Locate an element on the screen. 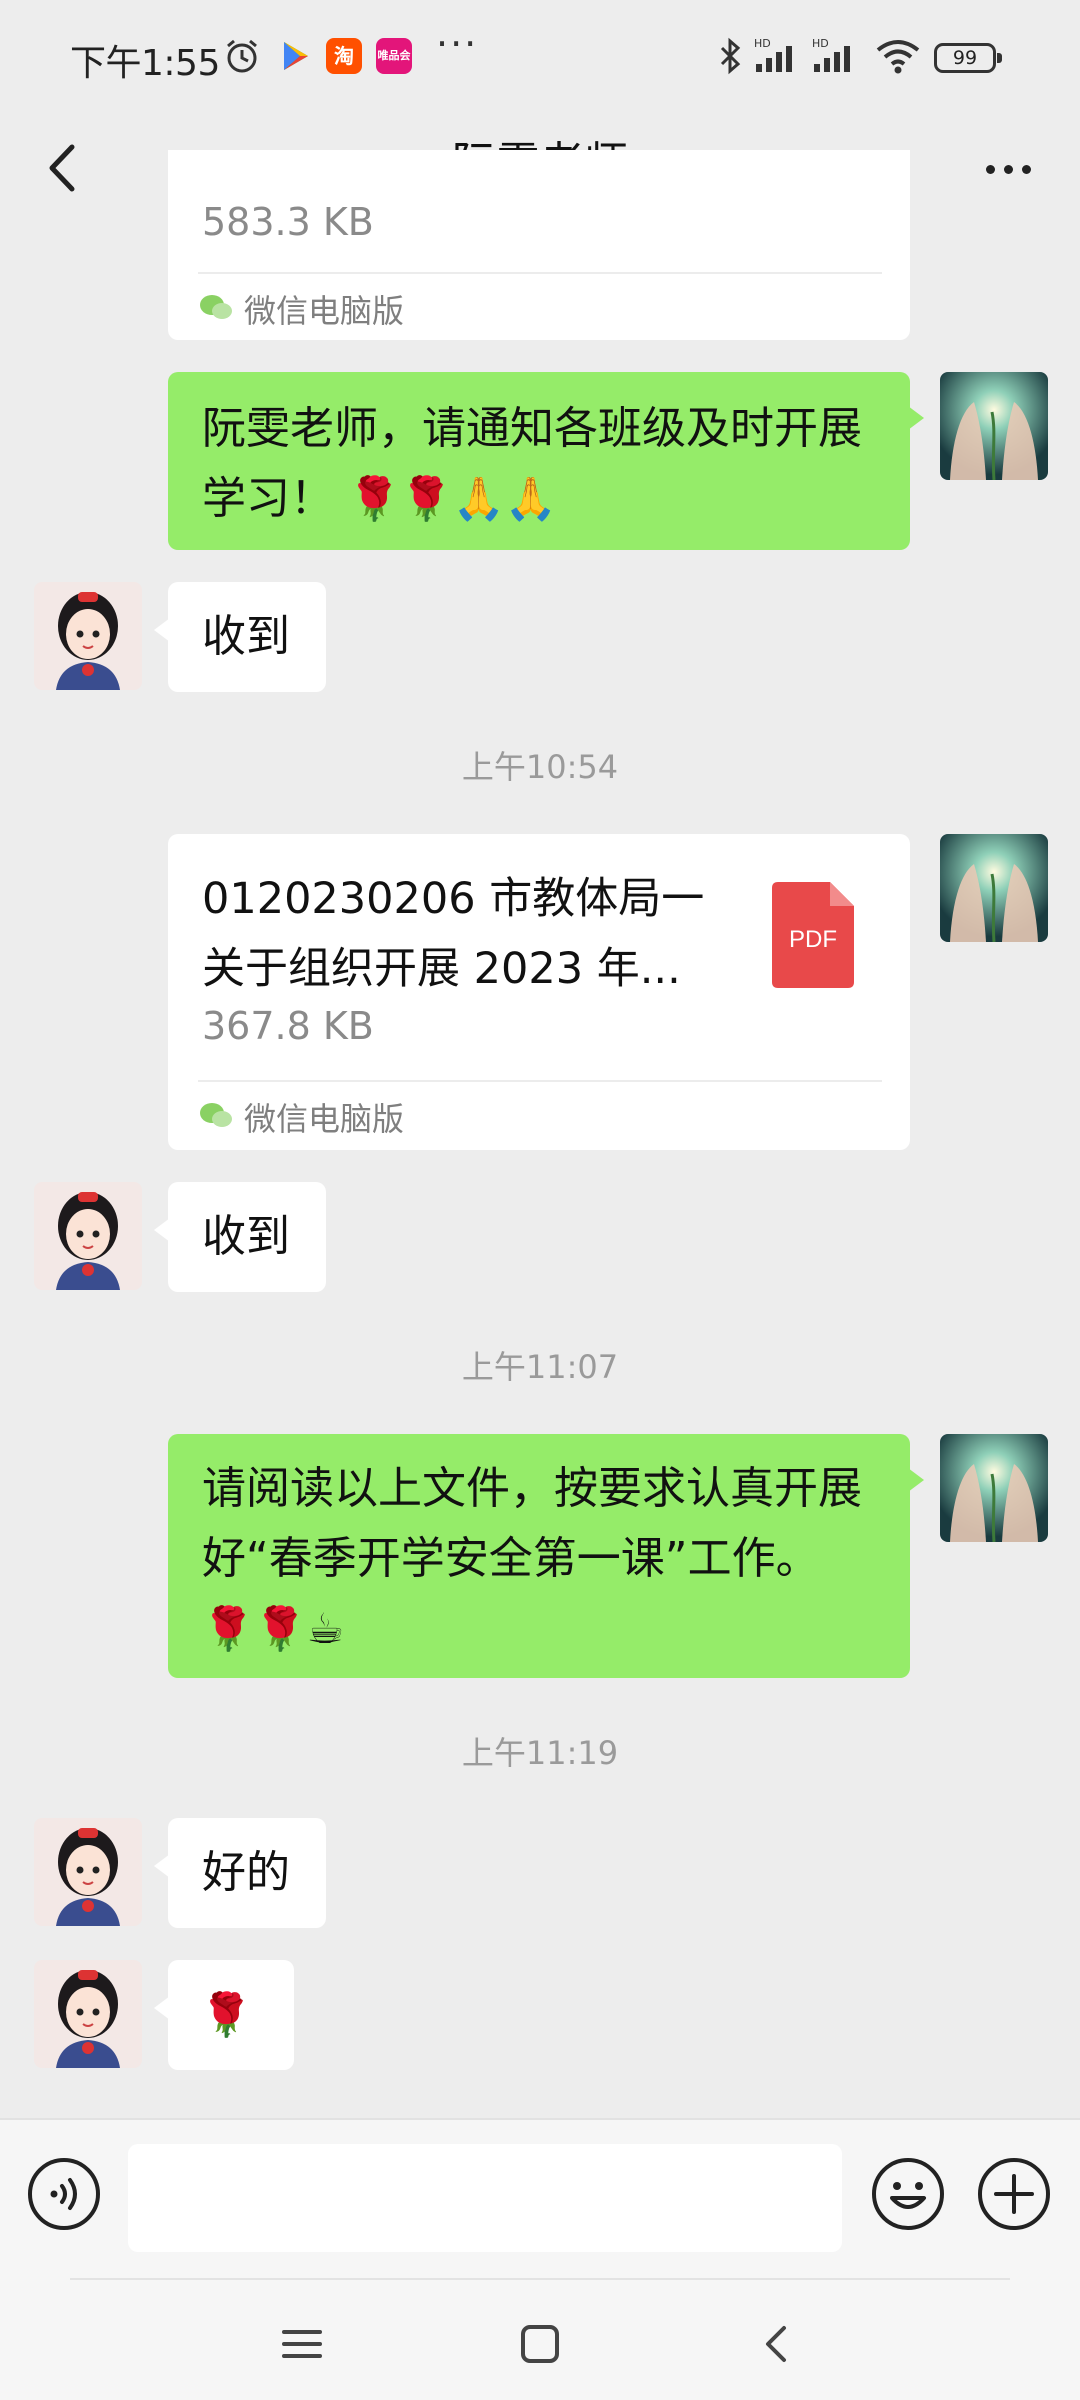 This screenshot has height=2400, width=1080. bluetooth-icon is located at coordinates (730, 56).